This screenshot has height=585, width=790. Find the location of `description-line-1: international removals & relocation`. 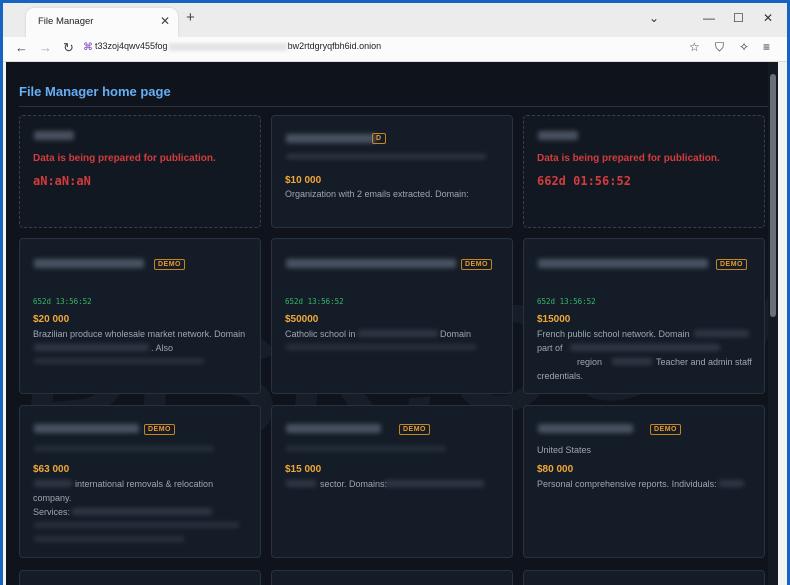

description-line-1: international removals & relocation is located at coordinates (144, 484).